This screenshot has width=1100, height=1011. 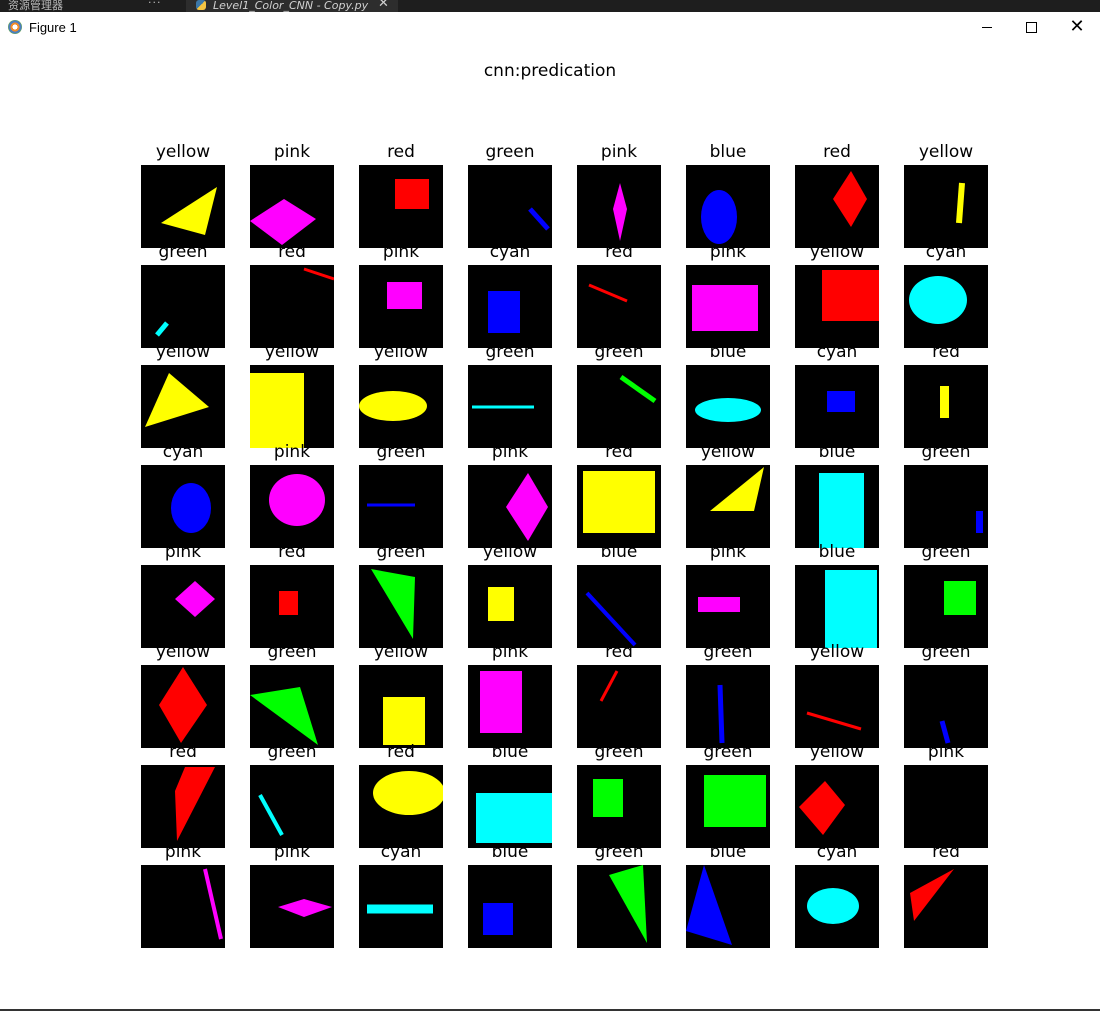 What do you see at coordinates (1031, 27) in the screenshot?
I see `maximize-button` at bounding box center [1031, 27].